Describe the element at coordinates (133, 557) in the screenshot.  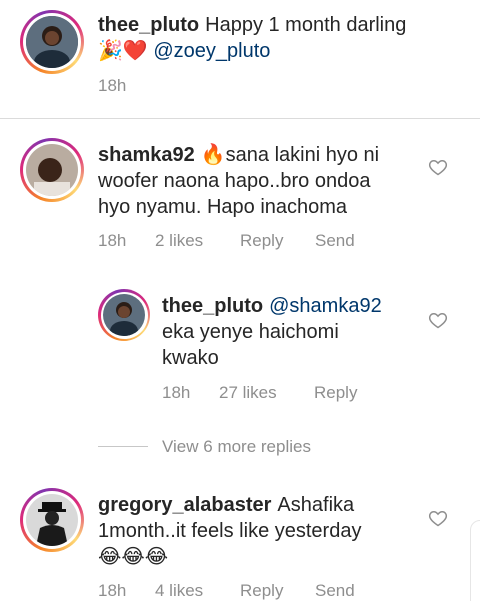
I see `comment-emoji: 😂😂😂` at that location.